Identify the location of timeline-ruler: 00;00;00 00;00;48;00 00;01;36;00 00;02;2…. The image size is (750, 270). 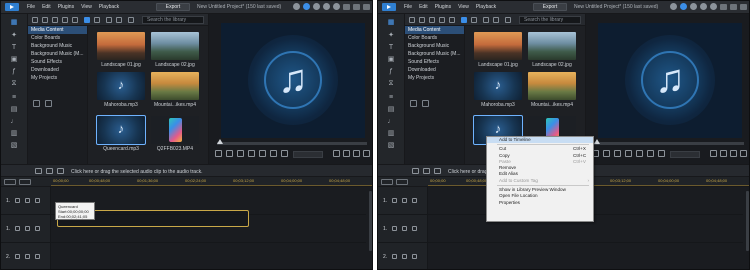
(186, 182).